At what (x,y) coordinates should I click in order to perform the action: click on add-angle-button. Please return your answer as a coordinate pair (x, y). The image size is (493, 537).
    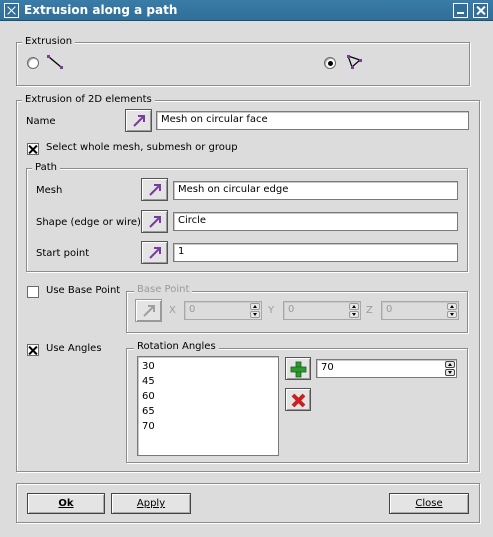
    Looking at the image, I should click on (298, 368).